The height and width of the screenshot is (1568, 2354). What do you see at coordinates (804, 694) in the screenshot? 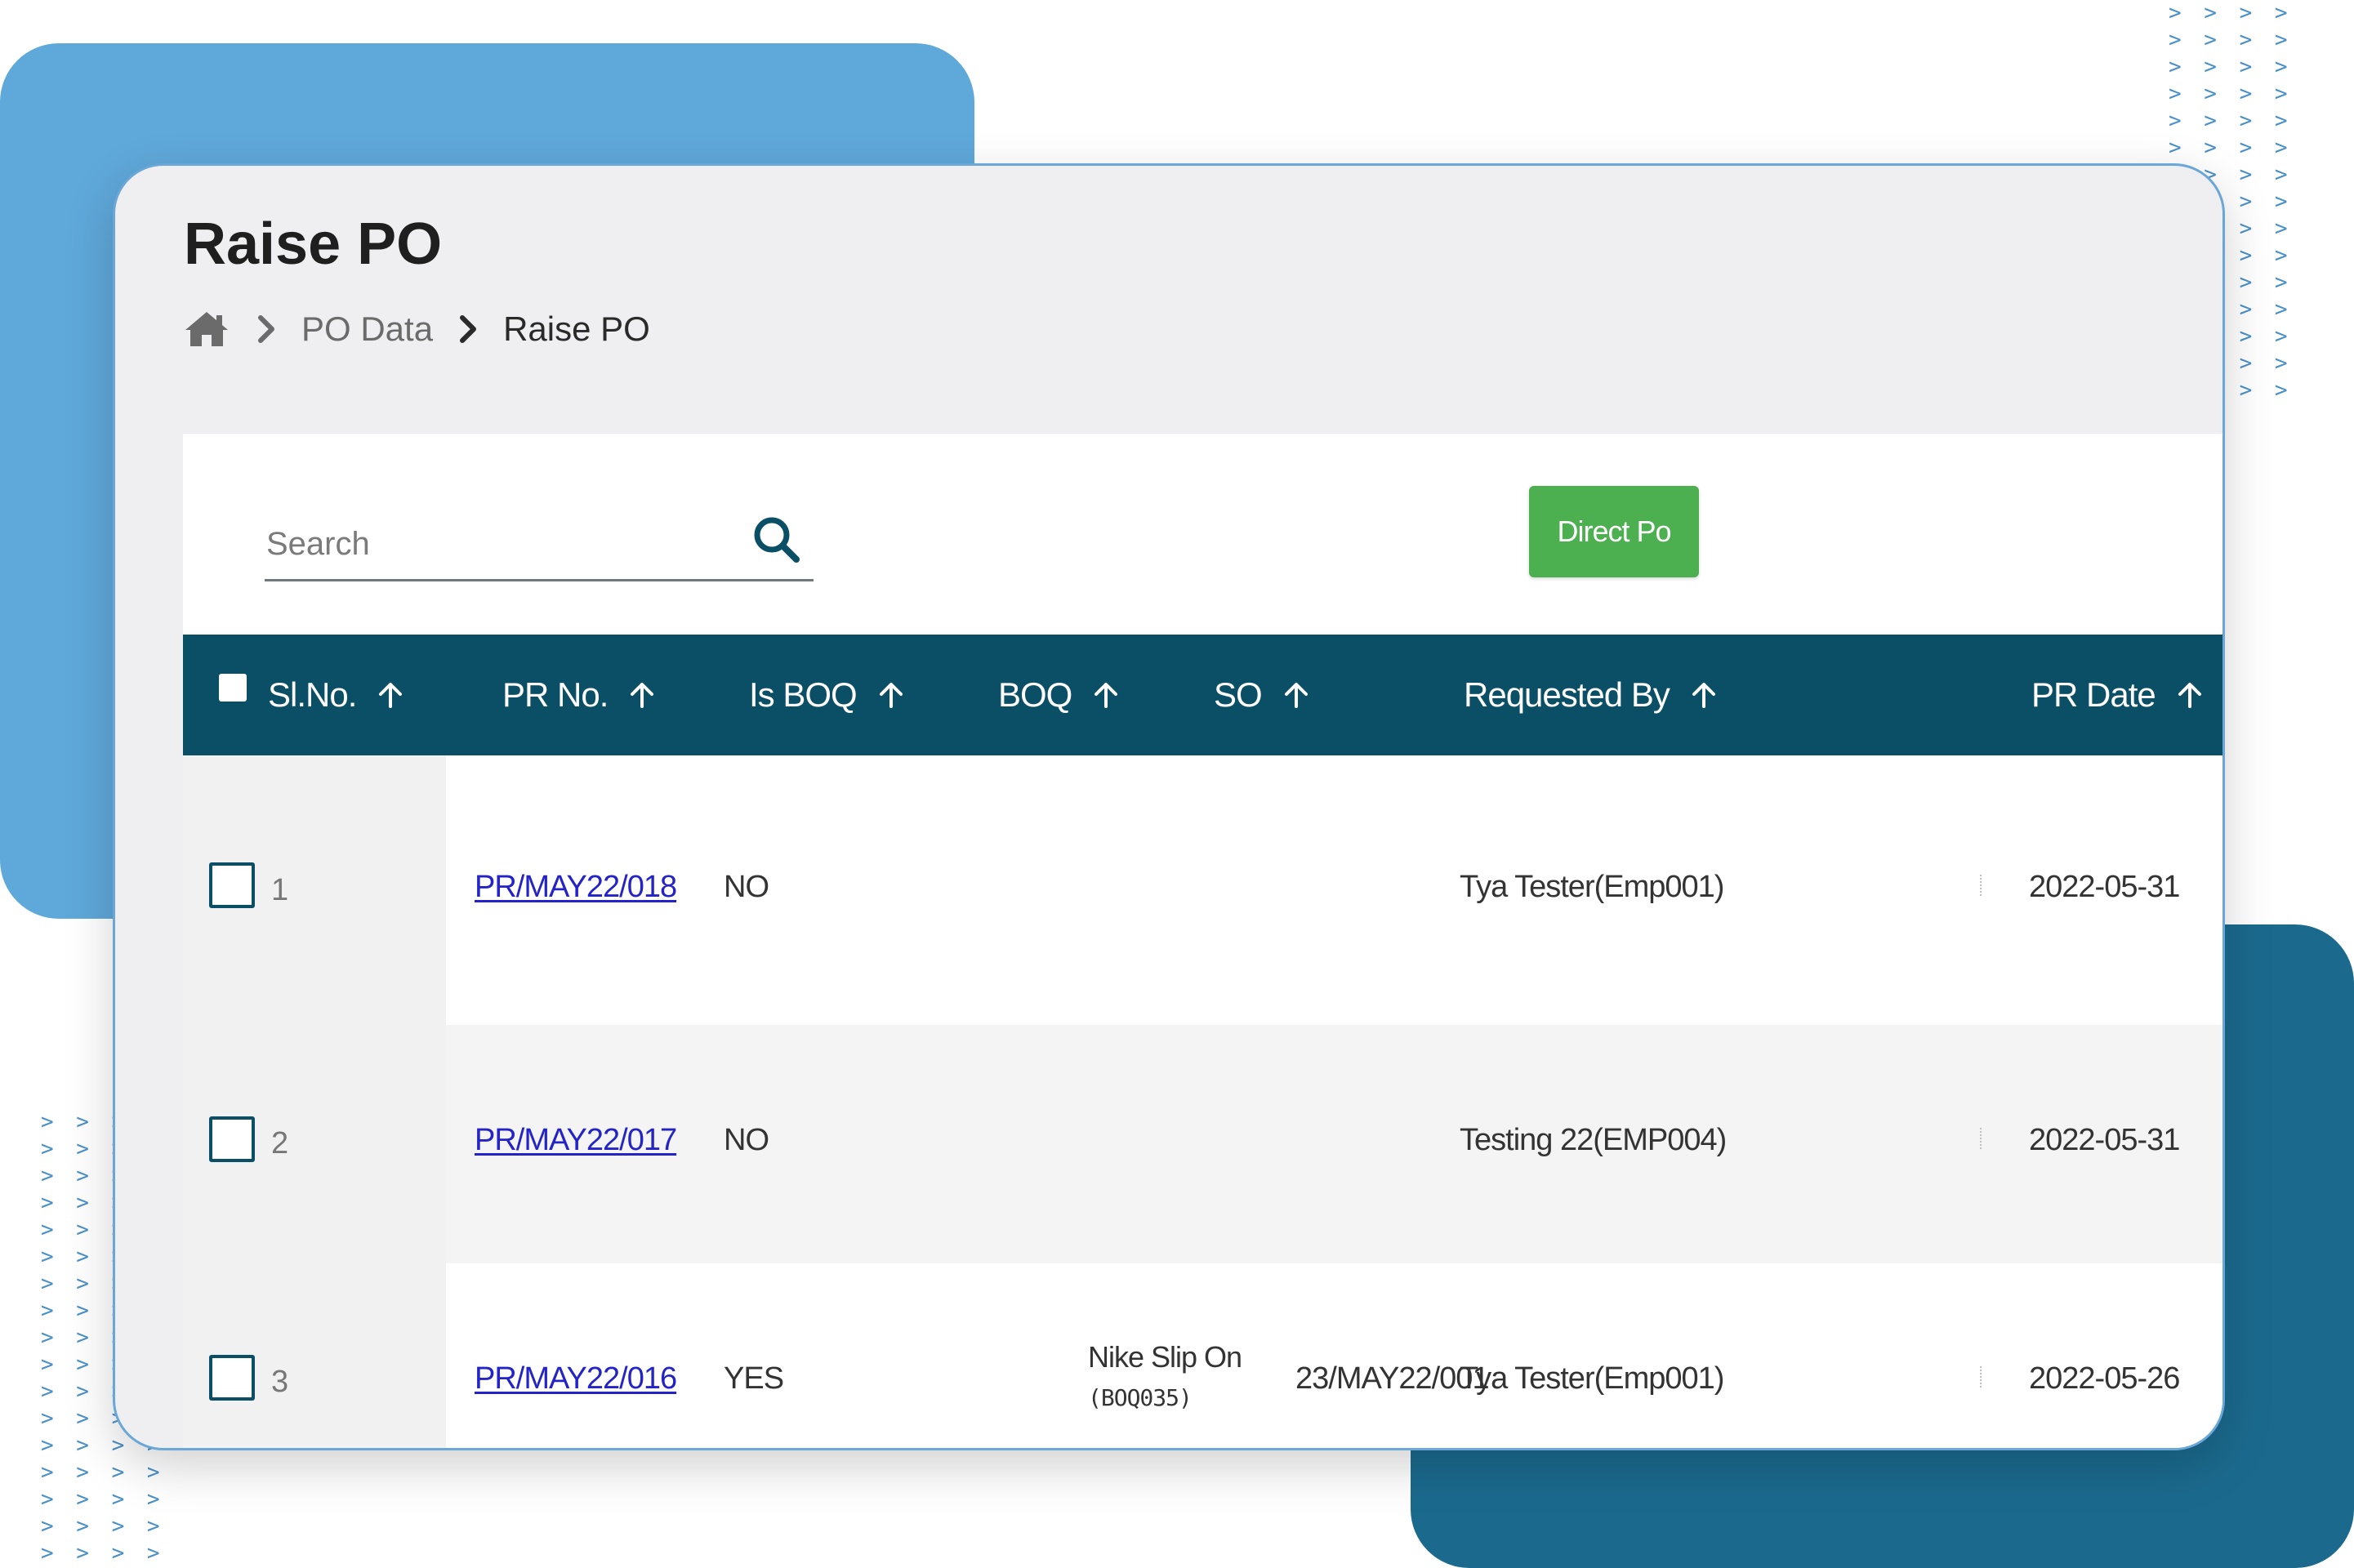
I see `column-label: Is BOQ` at bounding box center [804, 694].